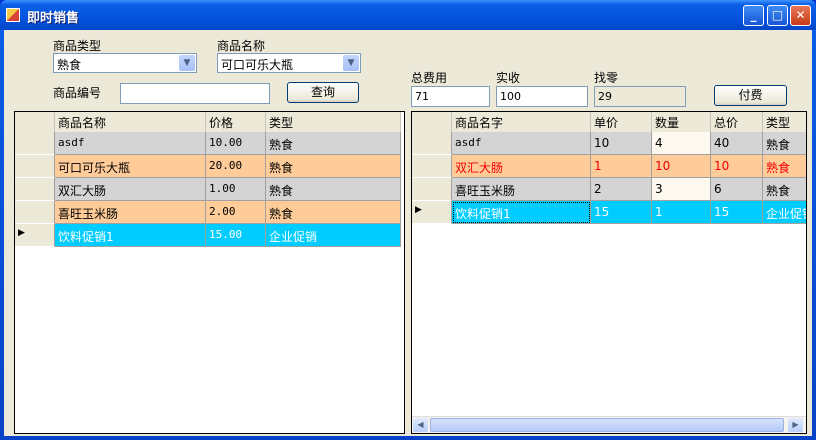 The image size is (816, 440). I want to click on pay-button: 付费, so click(750, 95).